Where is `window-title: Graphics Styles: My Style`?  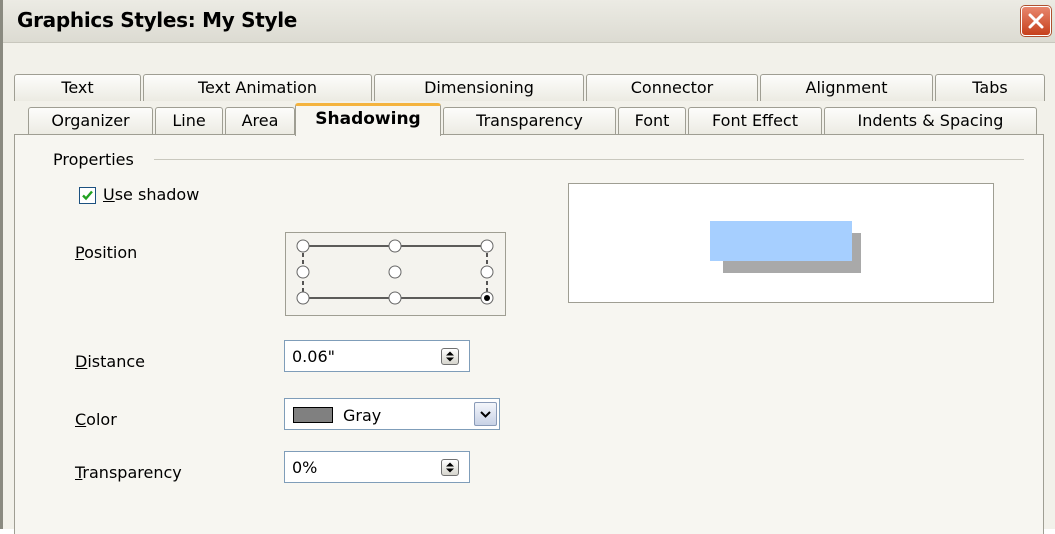 window-title: Graphics Styles: My Style is located at coordinates (157, 20).